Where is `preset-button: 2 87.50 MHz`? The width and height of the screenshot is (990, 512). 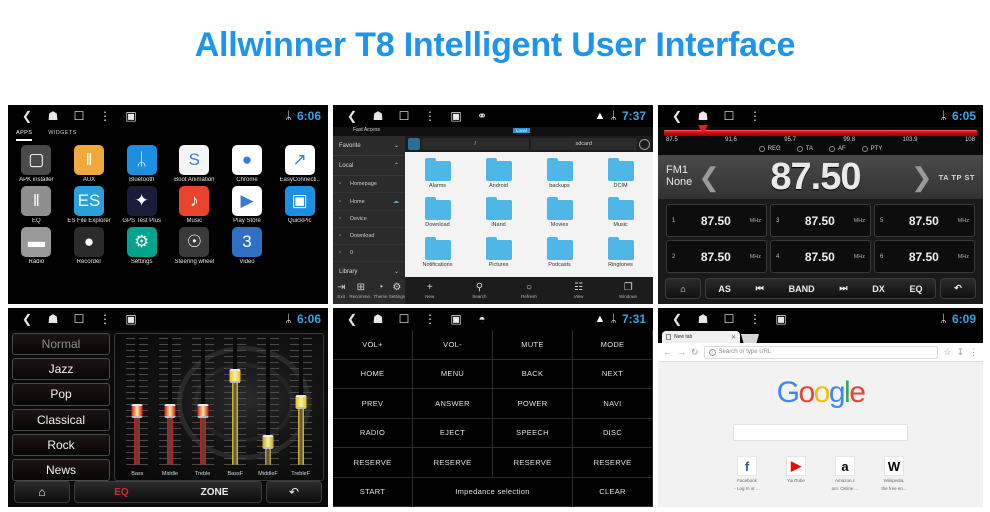 preset-button: 2 87.50 MHz is located at coordinates (716, 256).